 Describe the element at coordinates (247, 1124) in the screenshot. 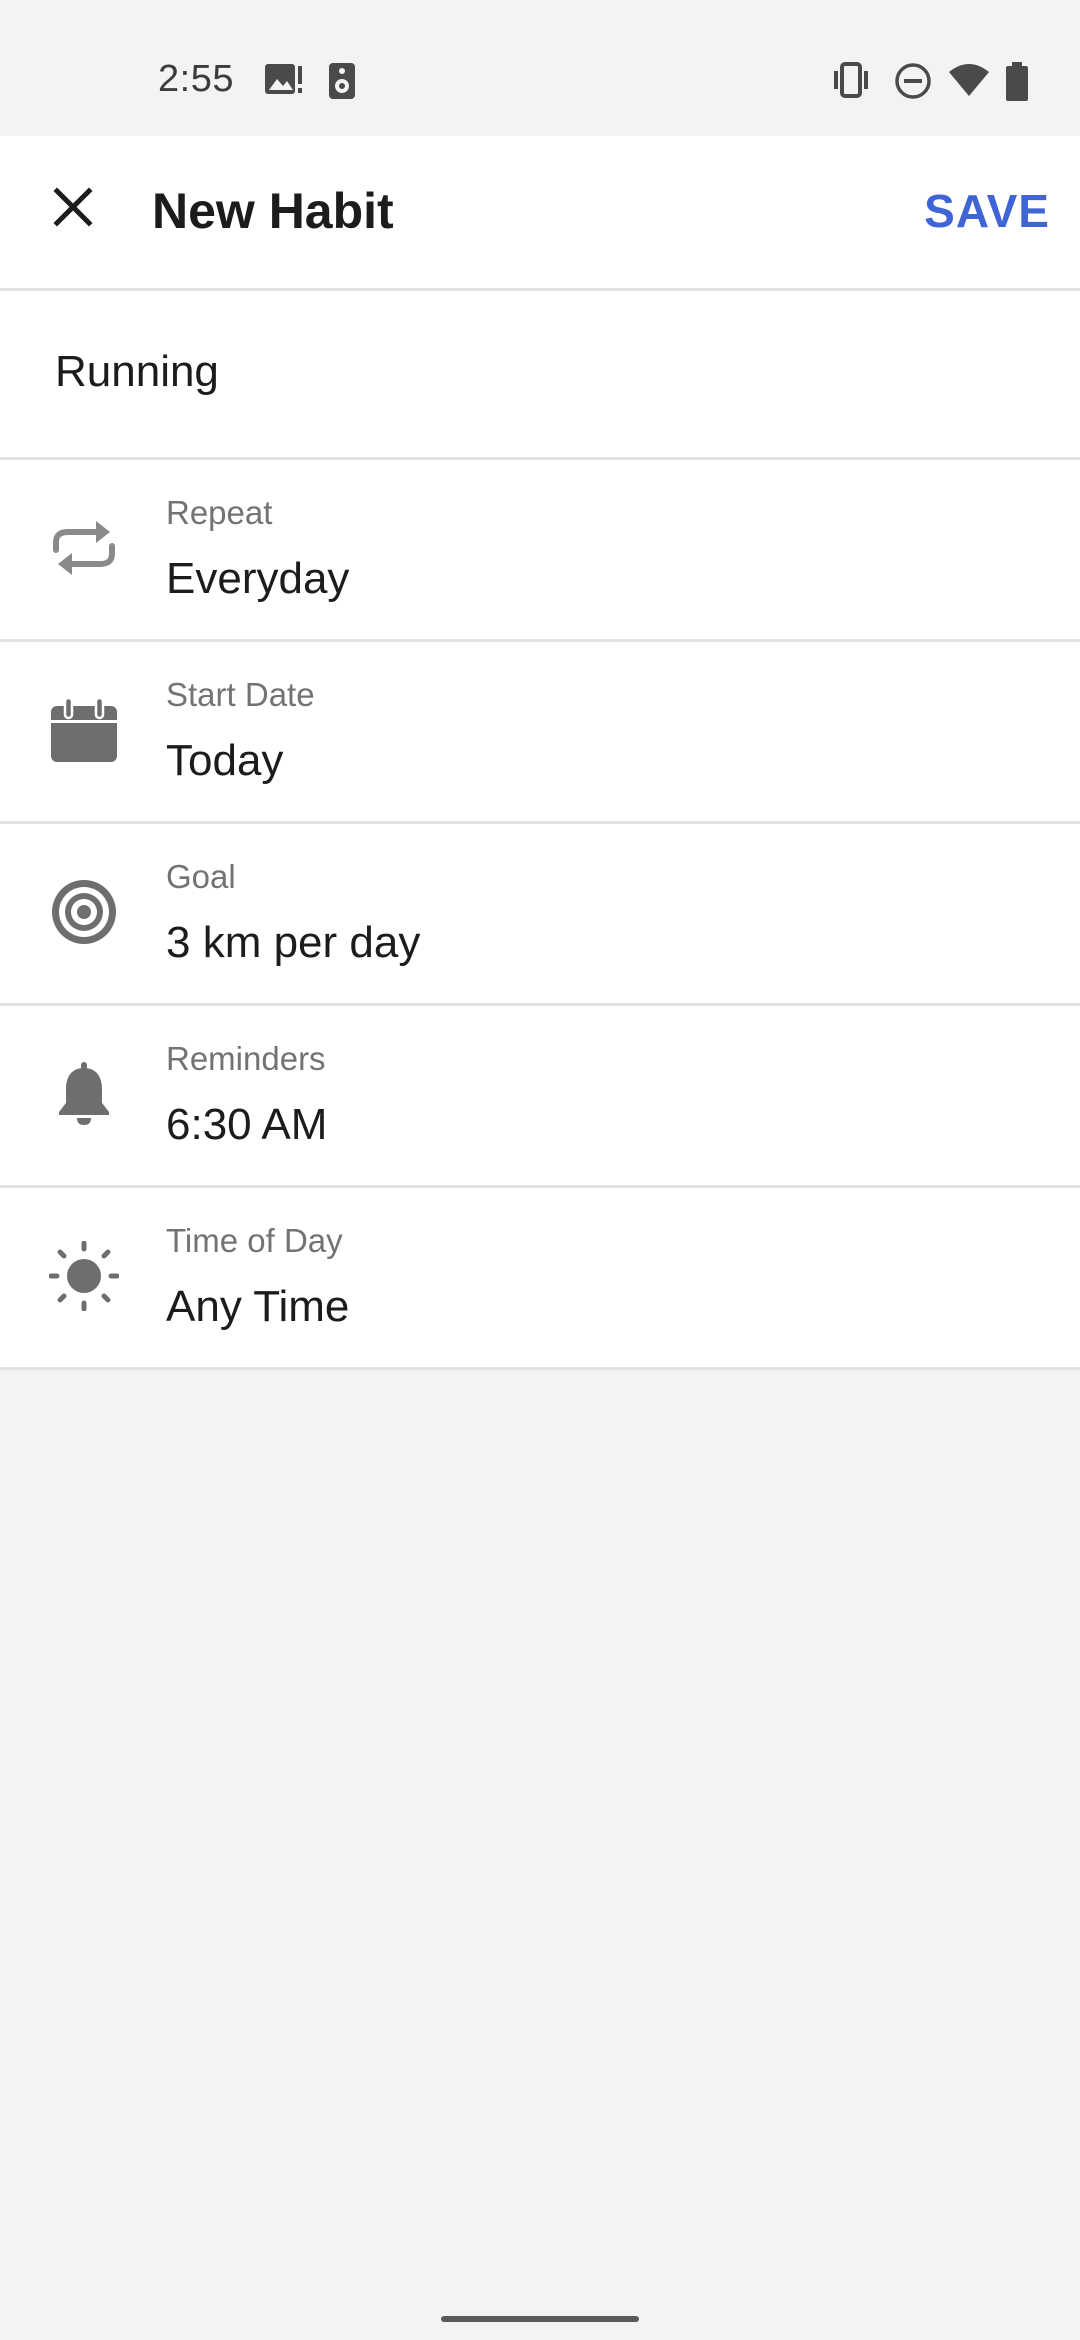

I see `reminders-value: 6:30 AM` at that location.